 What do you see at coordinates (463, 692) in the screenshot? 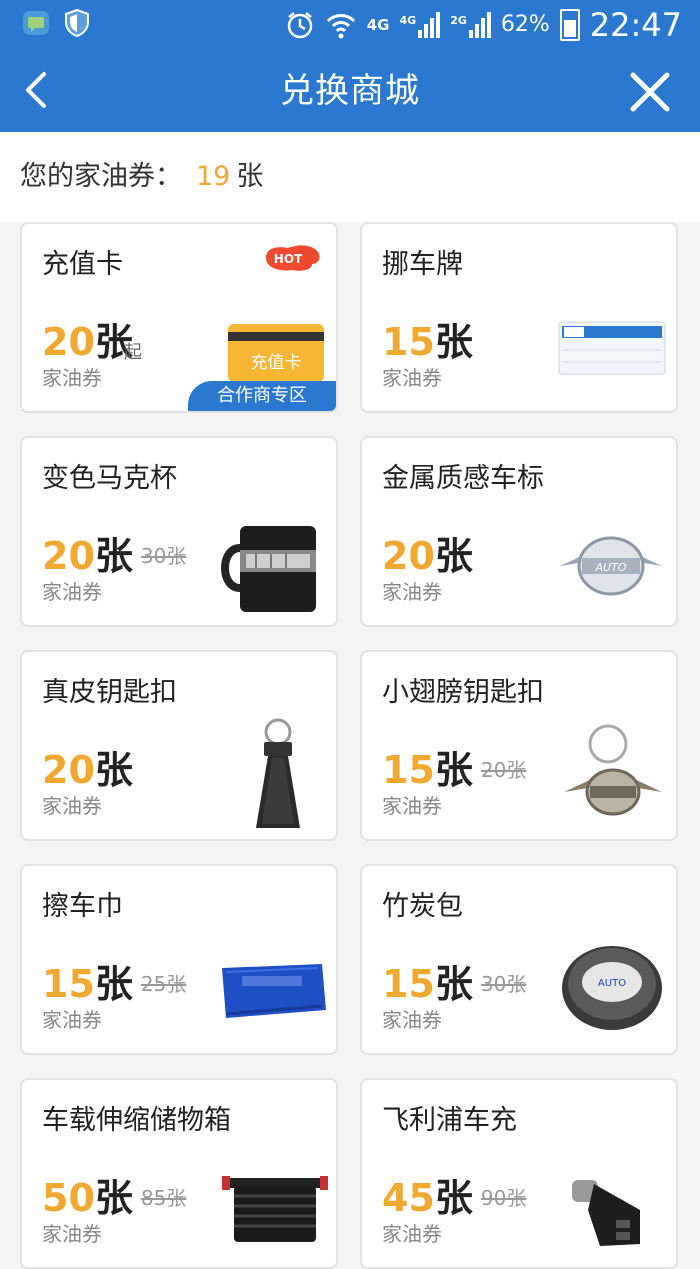
I see `product-name: 小翅膀钥匙扣` at bounding box center [463, 692].